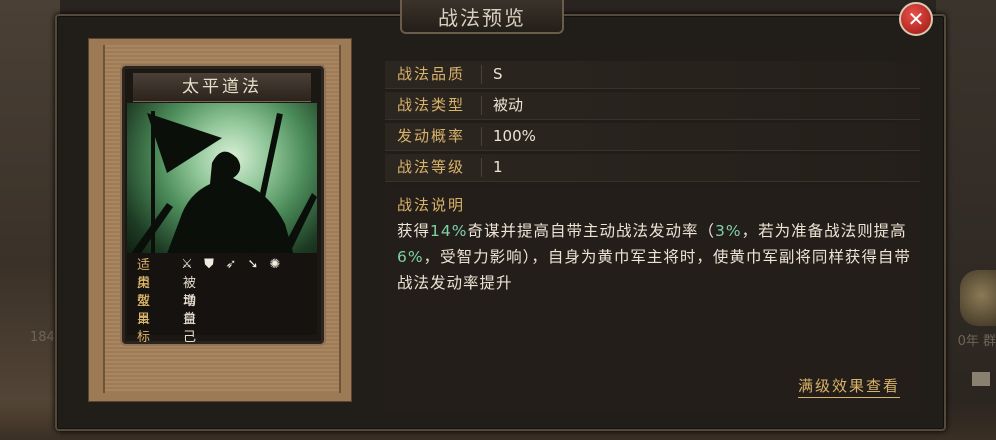  What do you see at coordinates (508, 105) in the screenshot?
I see `attr-value: 被动` at bounding box center [508, 105].